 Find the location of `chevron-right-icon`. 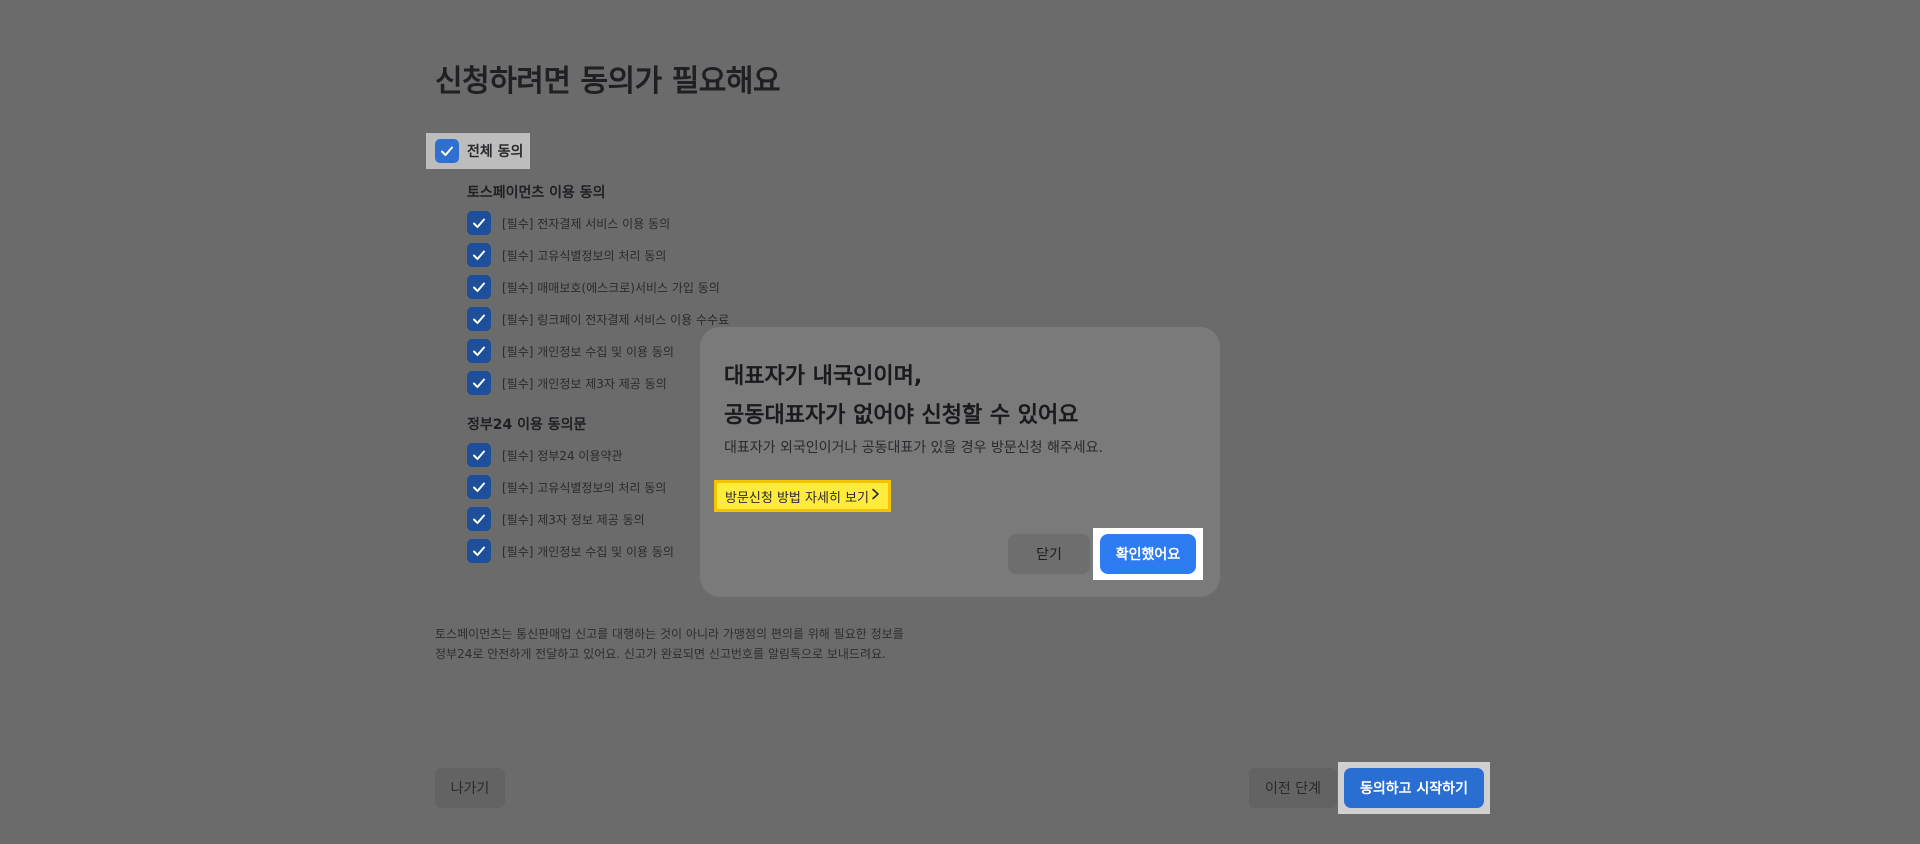

chevron-right-icon is located at coordinates (875, 496).